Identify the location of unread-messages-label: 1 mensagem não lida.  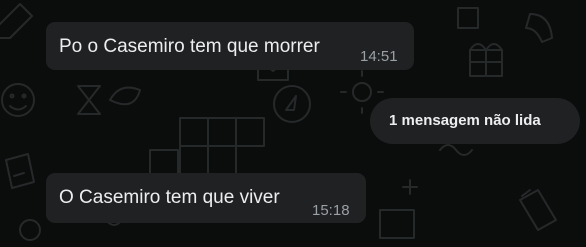
(465, 120).